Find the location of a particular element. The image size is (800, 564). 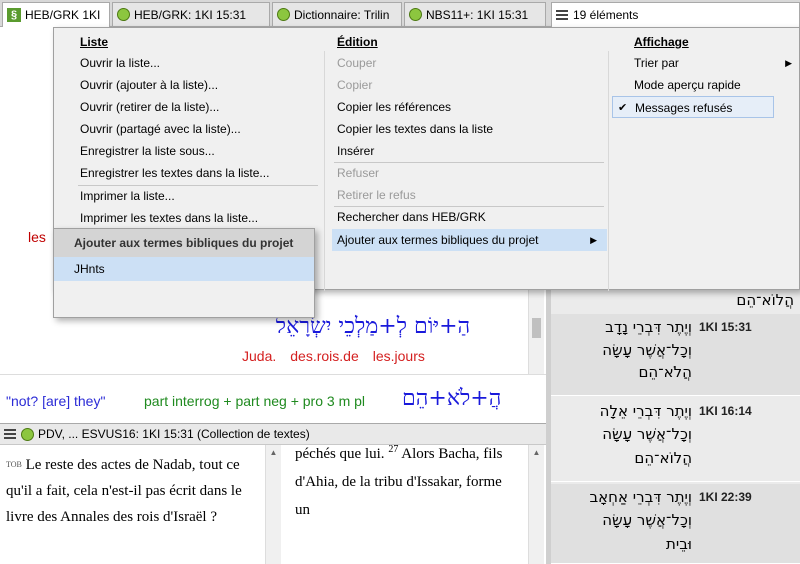

menu-copy: Copier is located at coordinates (354, 85).